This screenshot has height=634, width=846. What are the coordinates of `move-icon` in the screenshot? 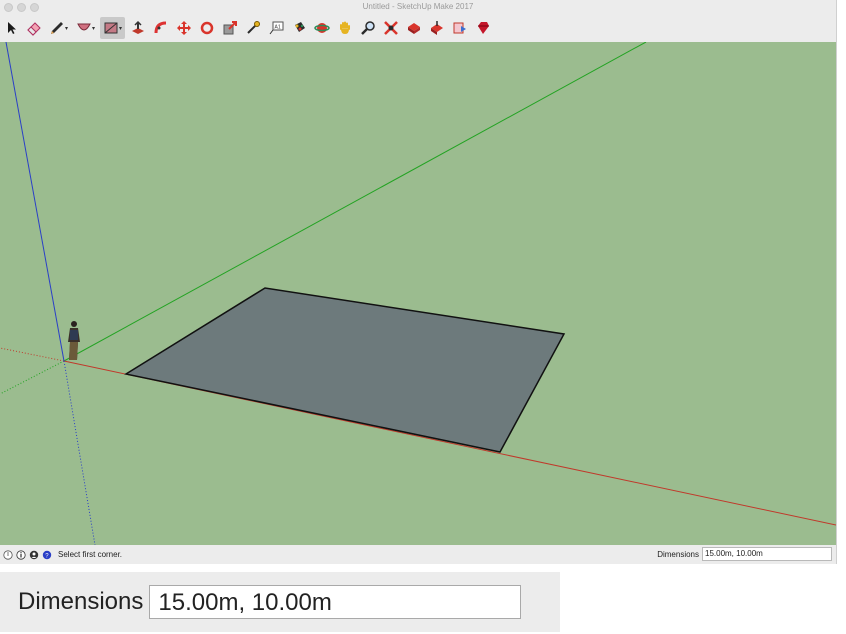 It's located at (183, 28).